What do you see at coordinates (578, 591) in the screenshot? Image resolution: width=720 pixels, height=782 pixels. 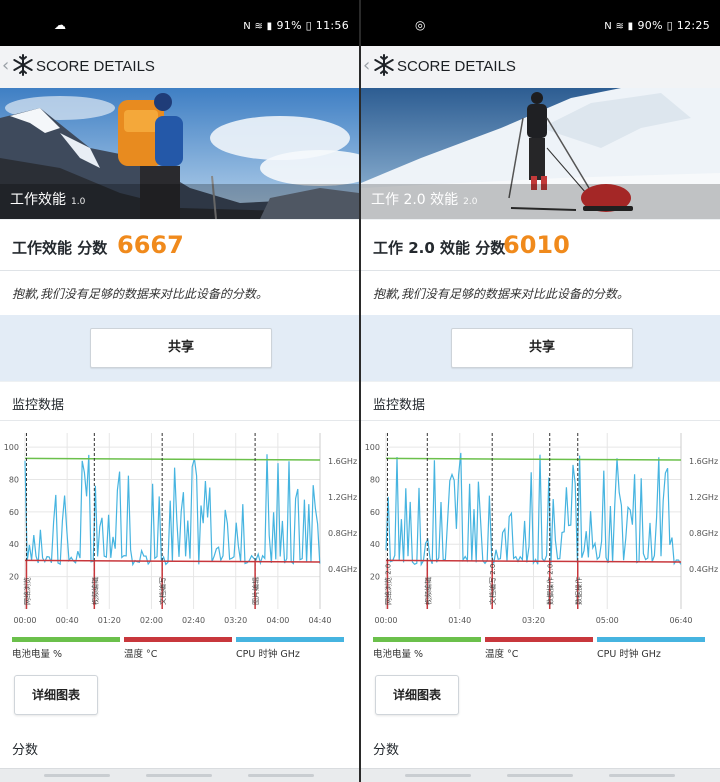 I see `section-label: 数据操作` at bounding box center [578, 591].